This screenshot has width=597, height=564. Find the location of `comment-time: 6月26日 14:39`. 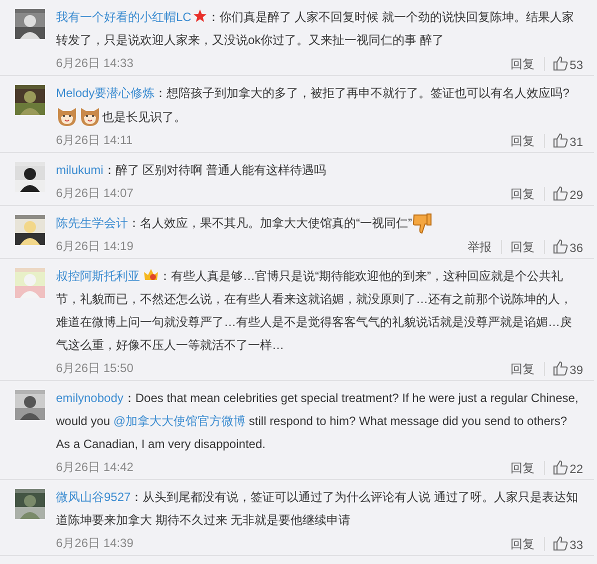

comment-time: 6月26日 14:39 is located at coordinates (95, 543).